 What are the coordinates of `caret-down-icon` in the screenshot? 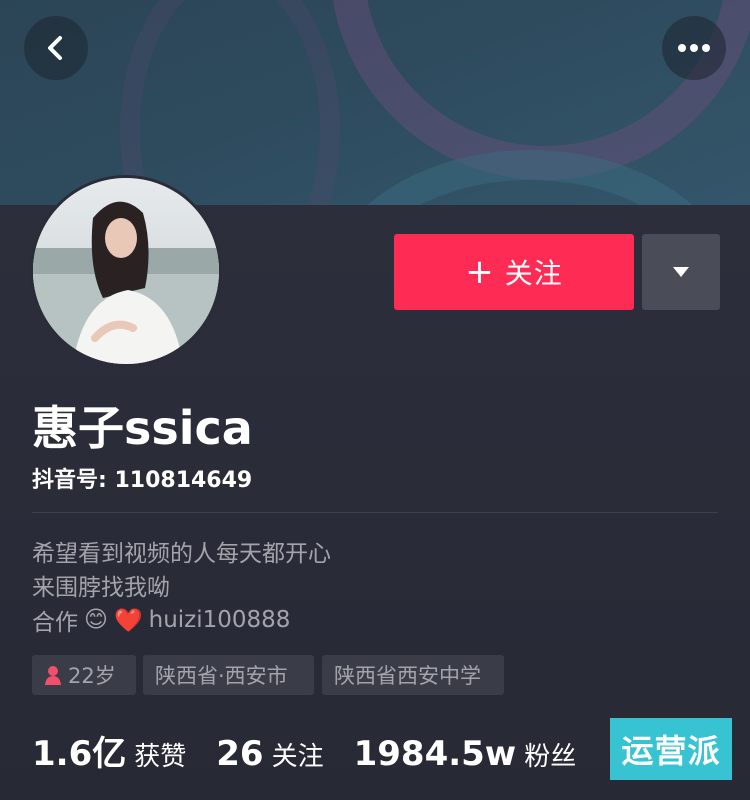 It's located at (681, 272).